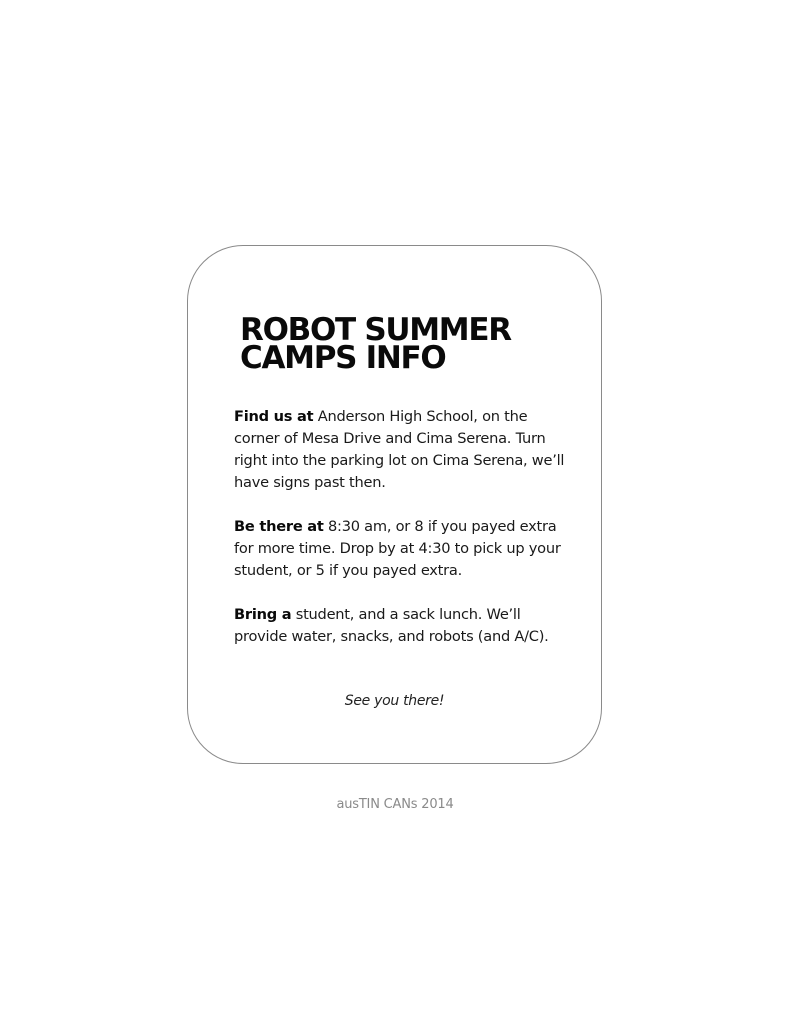 The width and height of the screenshot is (790, 1024). I want to click on page-title: ROBOT SUMMER CAMPS INFO, so click(376, 345).